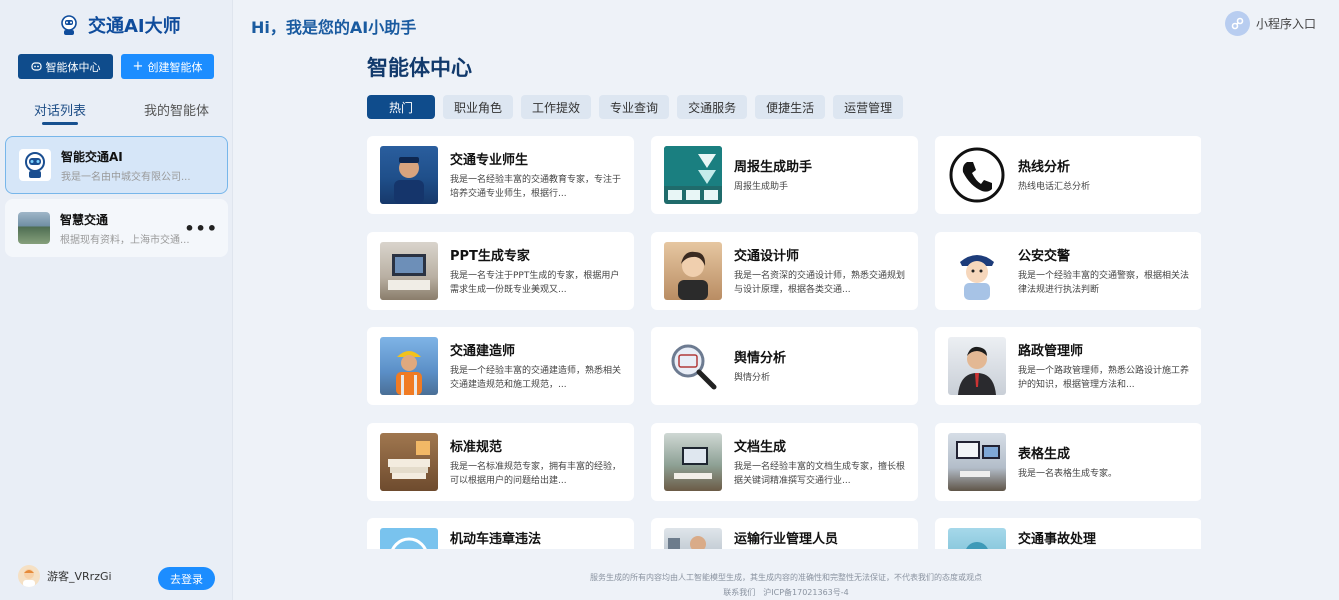  Describe the element at coordinates (977, 175) in the screenshot. I see `phone-icon` at that location.